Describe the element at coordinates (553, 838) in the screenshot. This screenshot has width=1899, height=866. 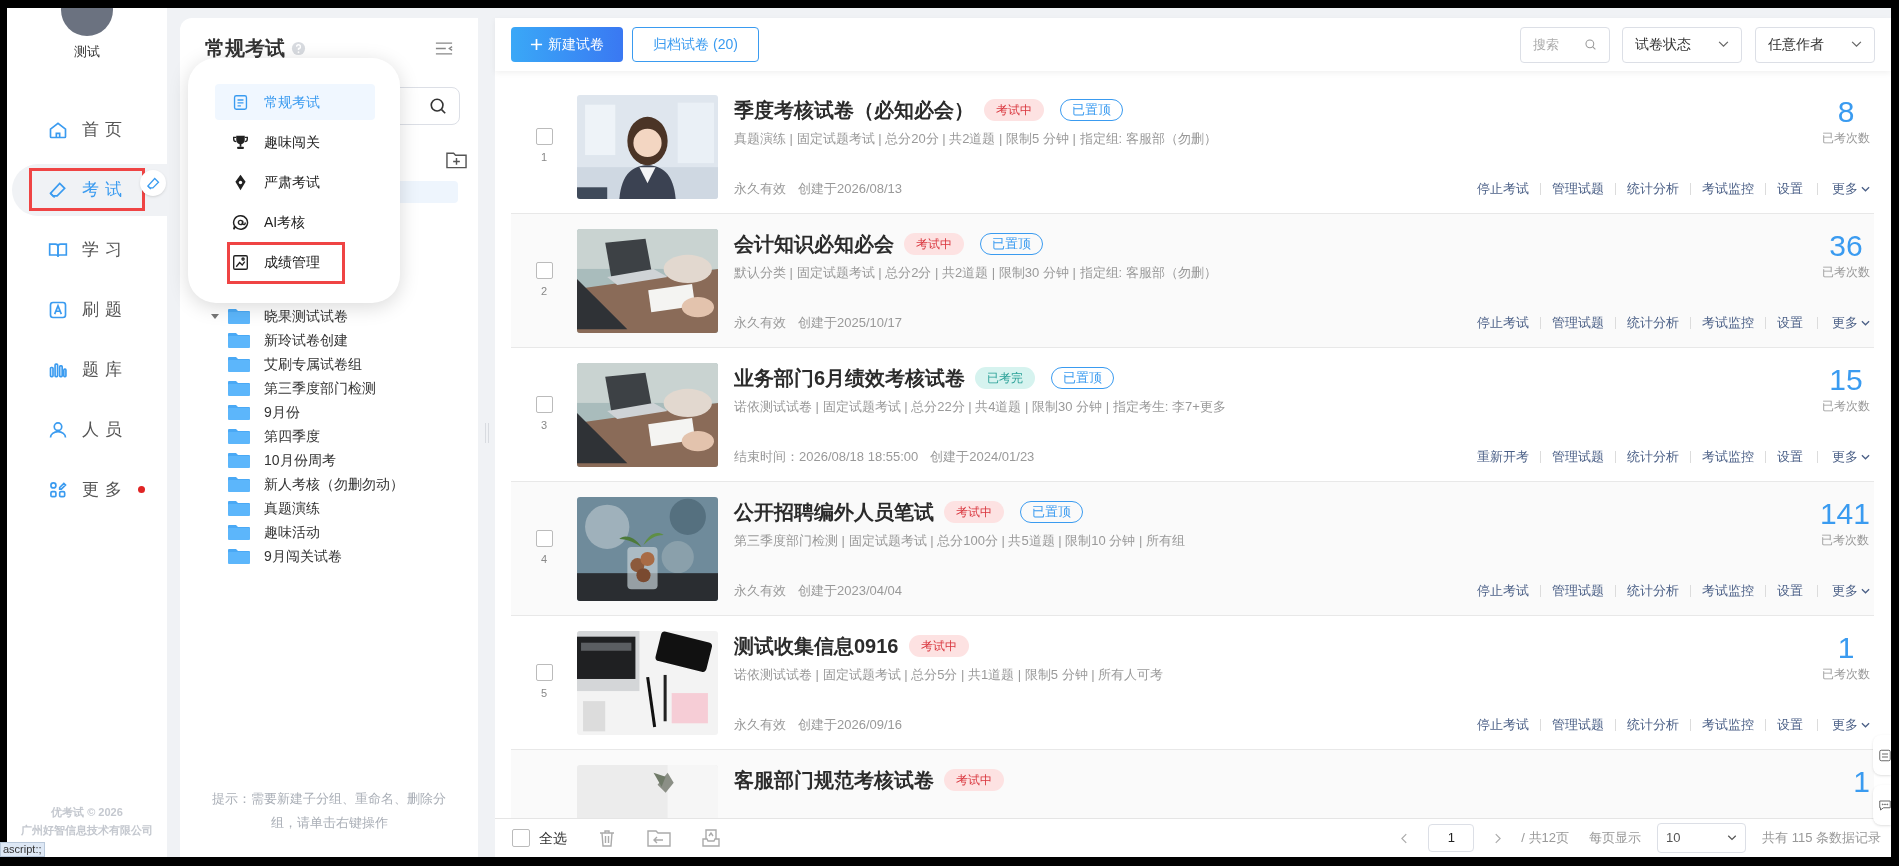
I see `select-all-label: 全选` at that location.